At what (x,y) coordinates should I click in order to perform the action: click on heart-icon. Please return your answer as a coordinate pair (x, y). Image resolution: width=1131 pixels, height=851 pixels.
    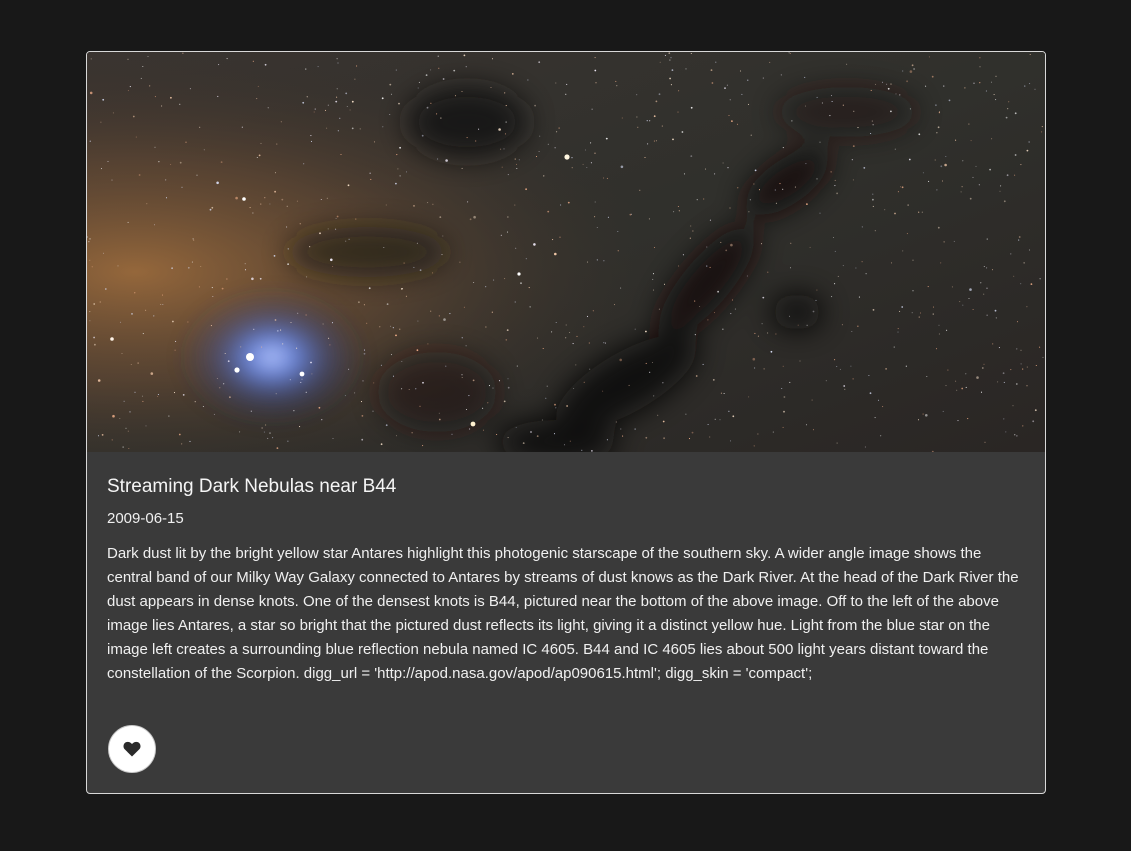
    Looking at the image, I should click on (132, 749).